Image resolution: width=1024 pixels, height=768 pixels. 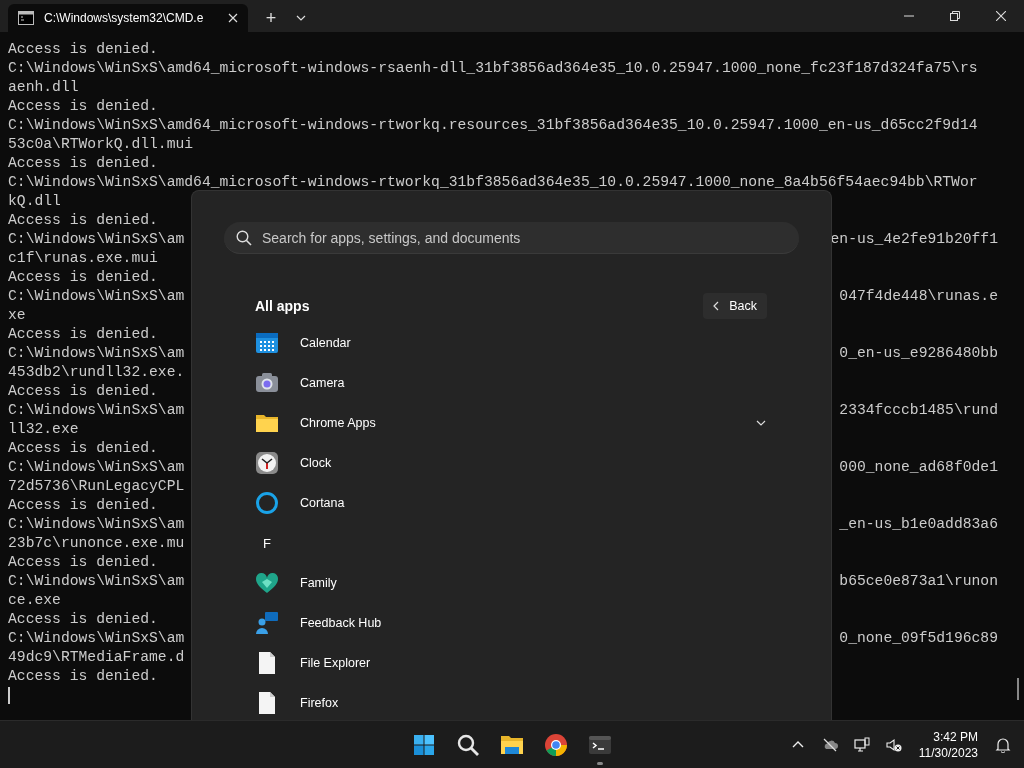 I want to click on terminal-text: b65ce0e873a1\runon, so click(x=918, y=581).